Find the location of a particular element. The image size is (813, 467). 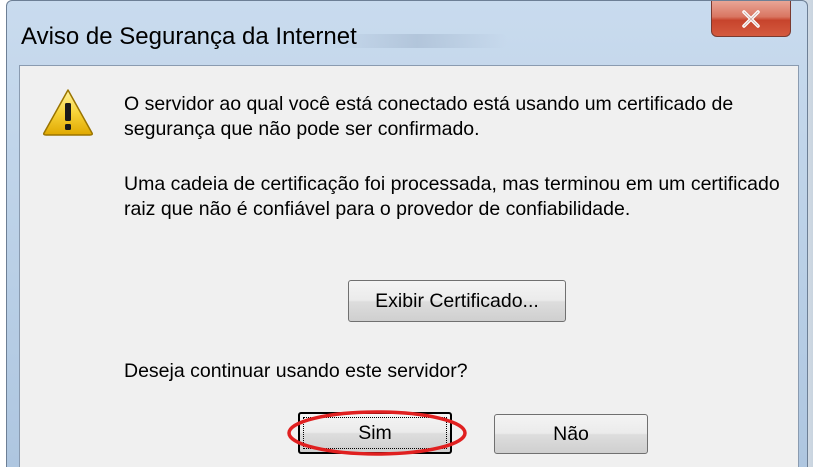

no-button: Não is located at coordinates (571, 434).